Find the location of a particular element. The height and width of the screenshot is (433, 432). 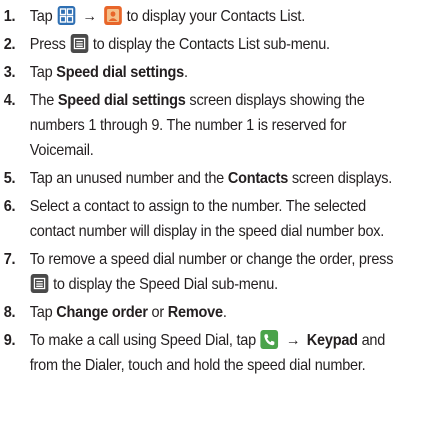

step-text: screen displays showing the is located at coordinates (277, 100).